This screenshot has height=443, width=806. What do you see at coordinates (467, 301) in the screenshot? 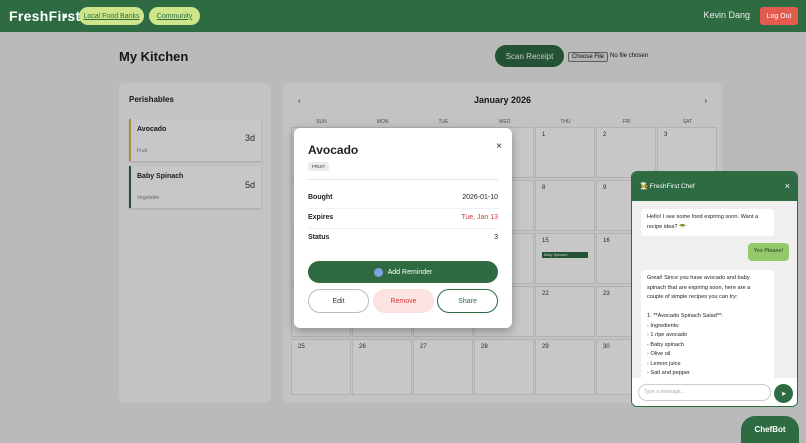
I see `share-button: Share` at bounding box center [467, 301].